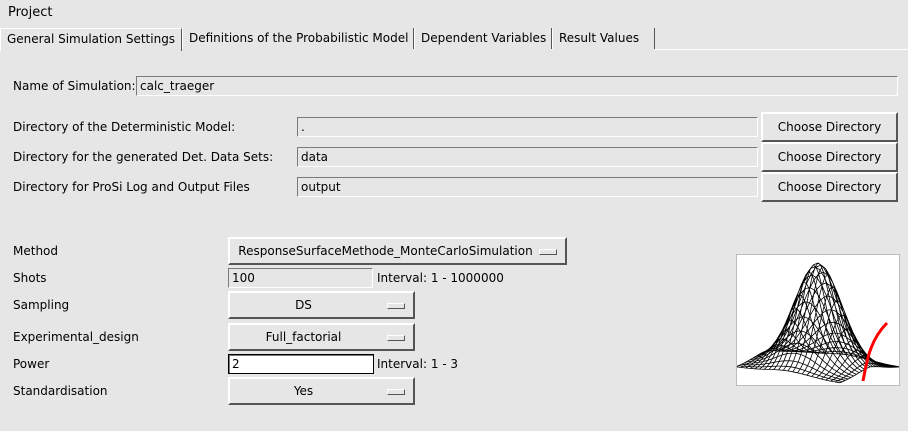 Image resolution: width=908 pixels, height=431 pixels. What do you see at coordinates (483, 38) in the screenshot?
I see `tab-dependent-variables: Dependent Variables` at bounding box center [483, 38].